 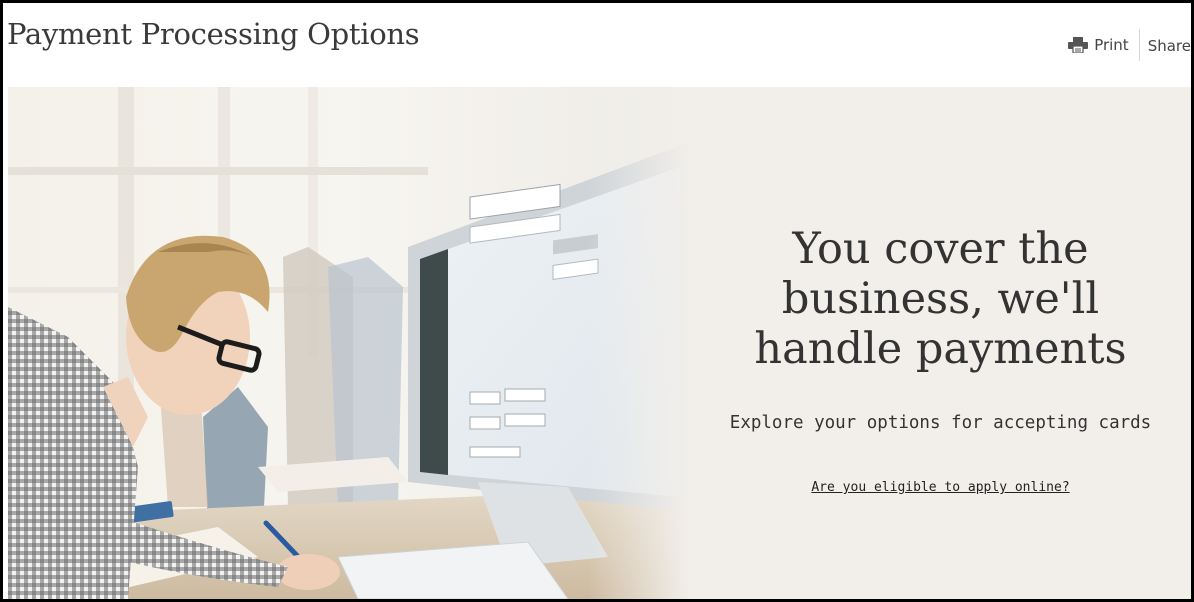 I want to click on eligibility-link-wrapper: Are you eligible to apply online?, so click(x=940, y=487).